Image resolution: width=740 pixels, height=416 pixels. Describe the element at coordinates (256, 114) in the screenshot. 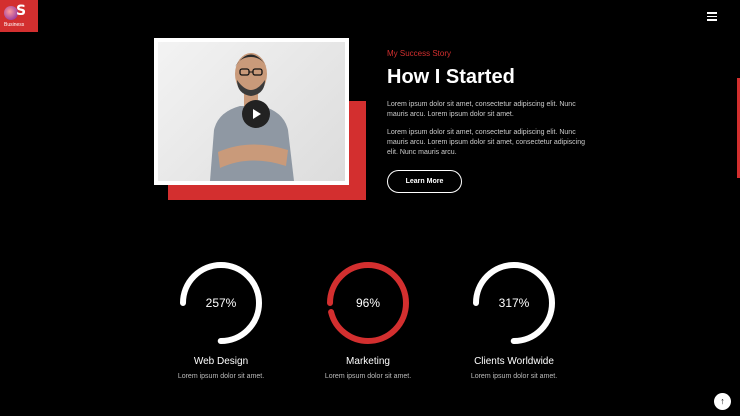

I see `play-icon` at that location.